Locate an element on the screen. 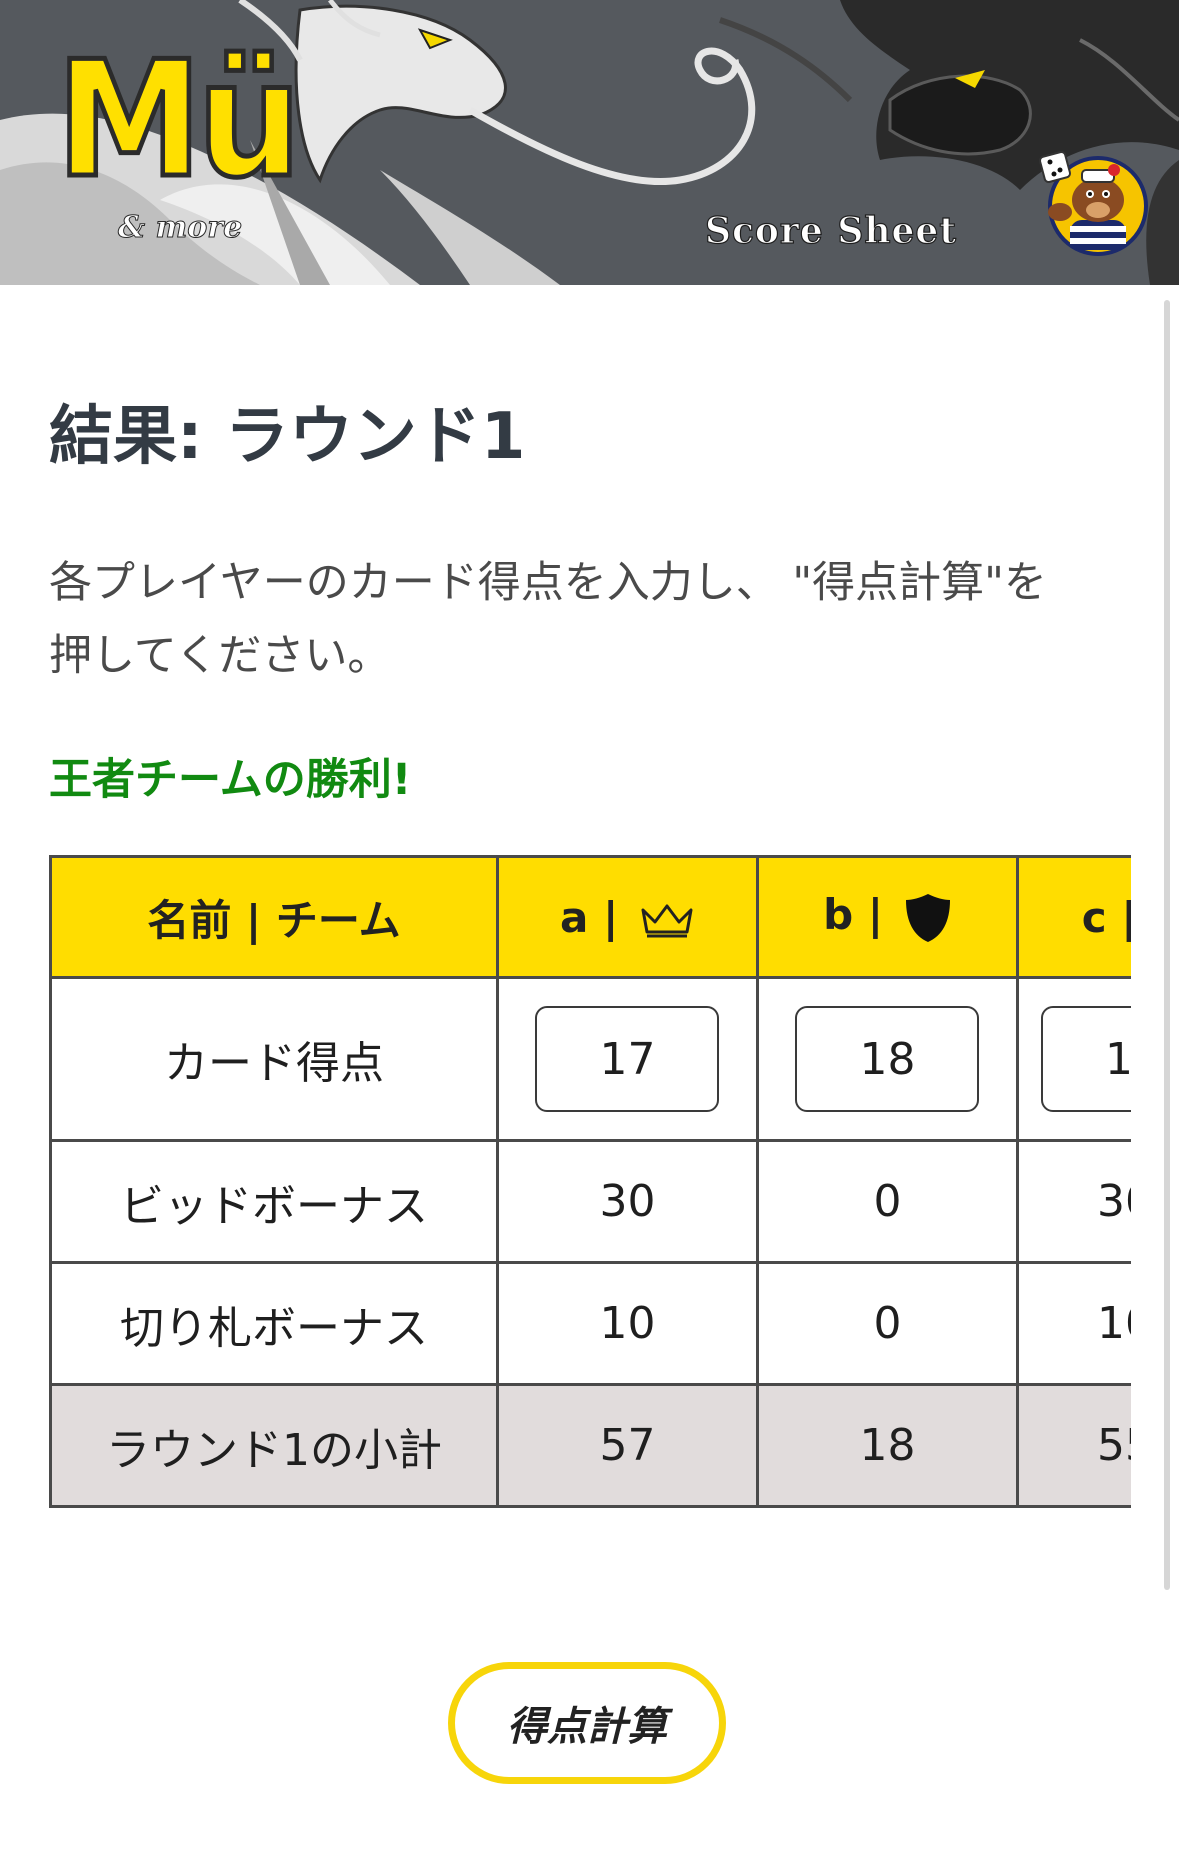  table-header-row: 名前 | チーム a | b | c | is located at coordinates (590, 917).